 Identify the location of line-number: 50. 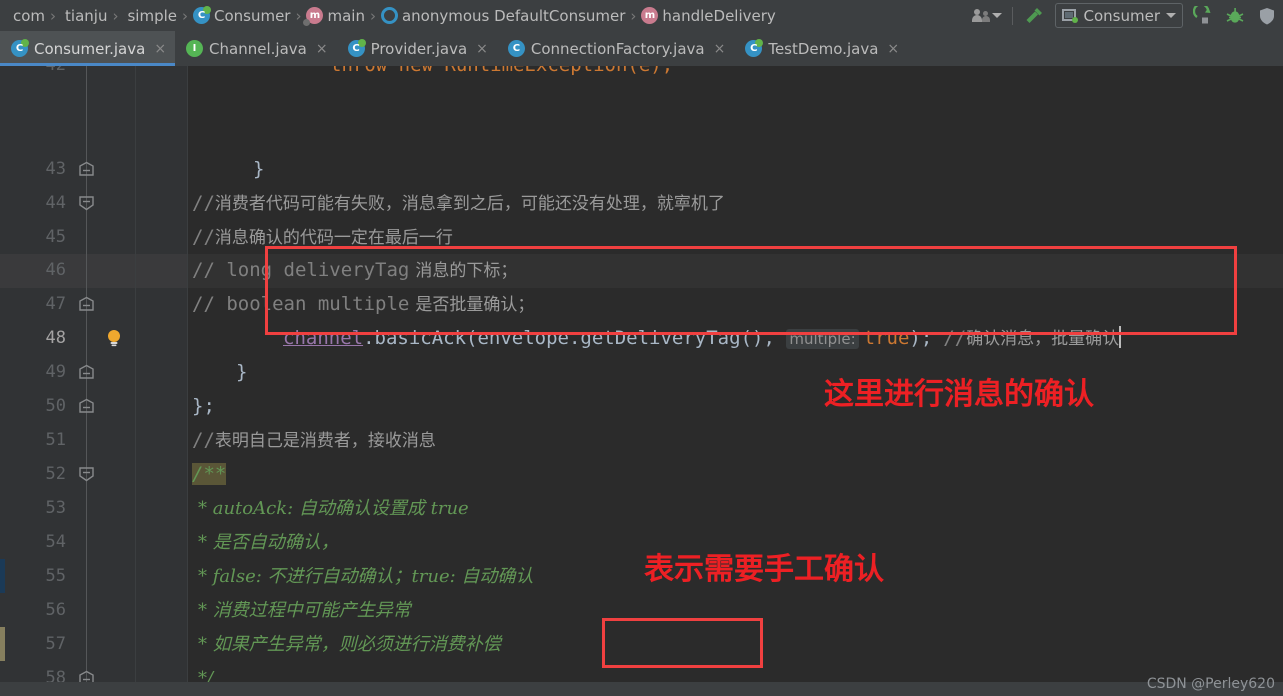
(55, 406).